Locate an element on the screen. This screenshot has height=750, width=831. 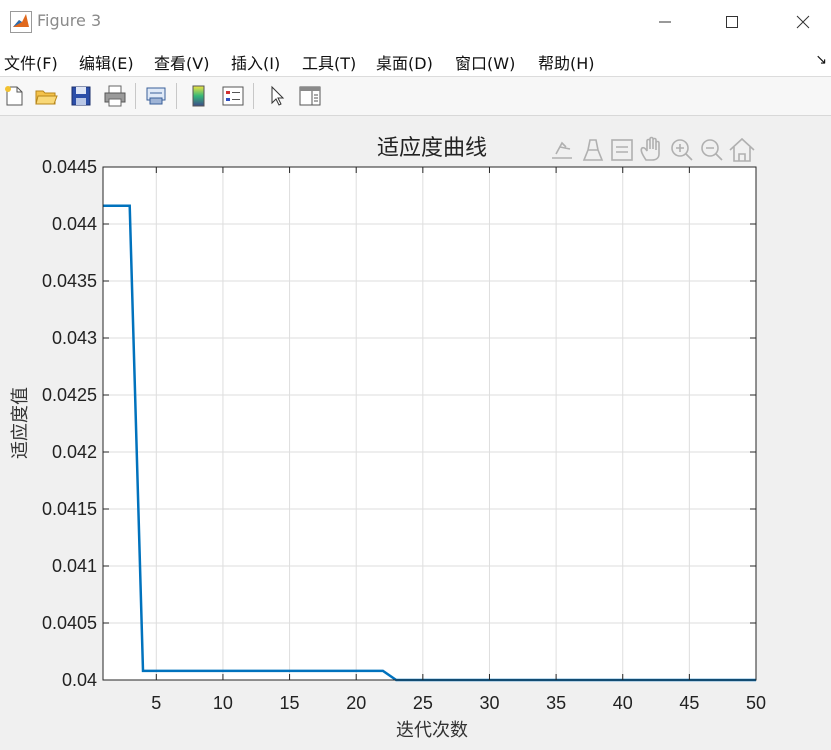
x-tick-label: 15 is located at coordinates (290, 703).